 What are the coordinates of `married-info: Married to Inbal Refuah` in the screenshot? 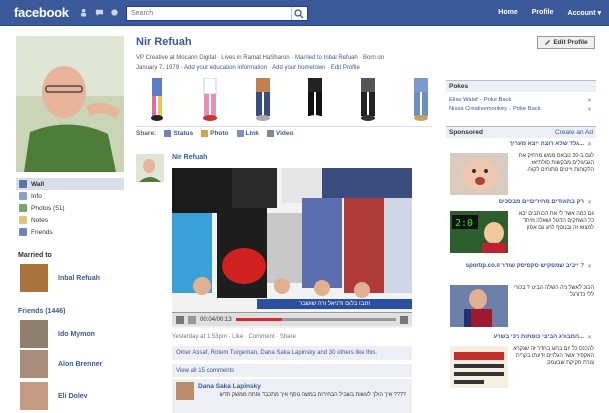 It's located at (326, 58).